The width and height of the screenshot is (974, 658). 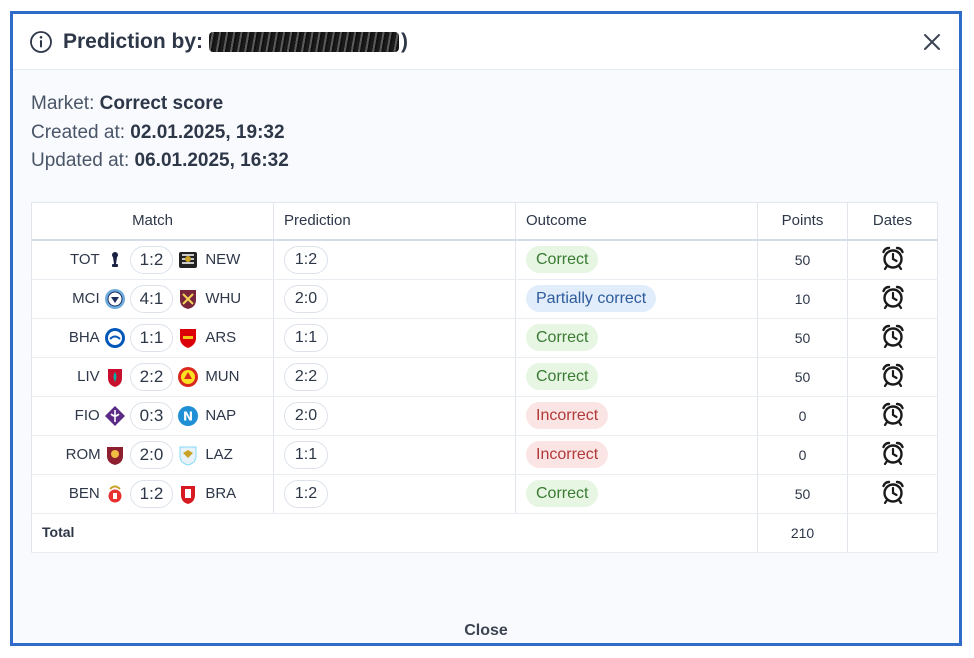 I want to click on match-content: TOT 1:2 NEW, so click(x=152, y=259).